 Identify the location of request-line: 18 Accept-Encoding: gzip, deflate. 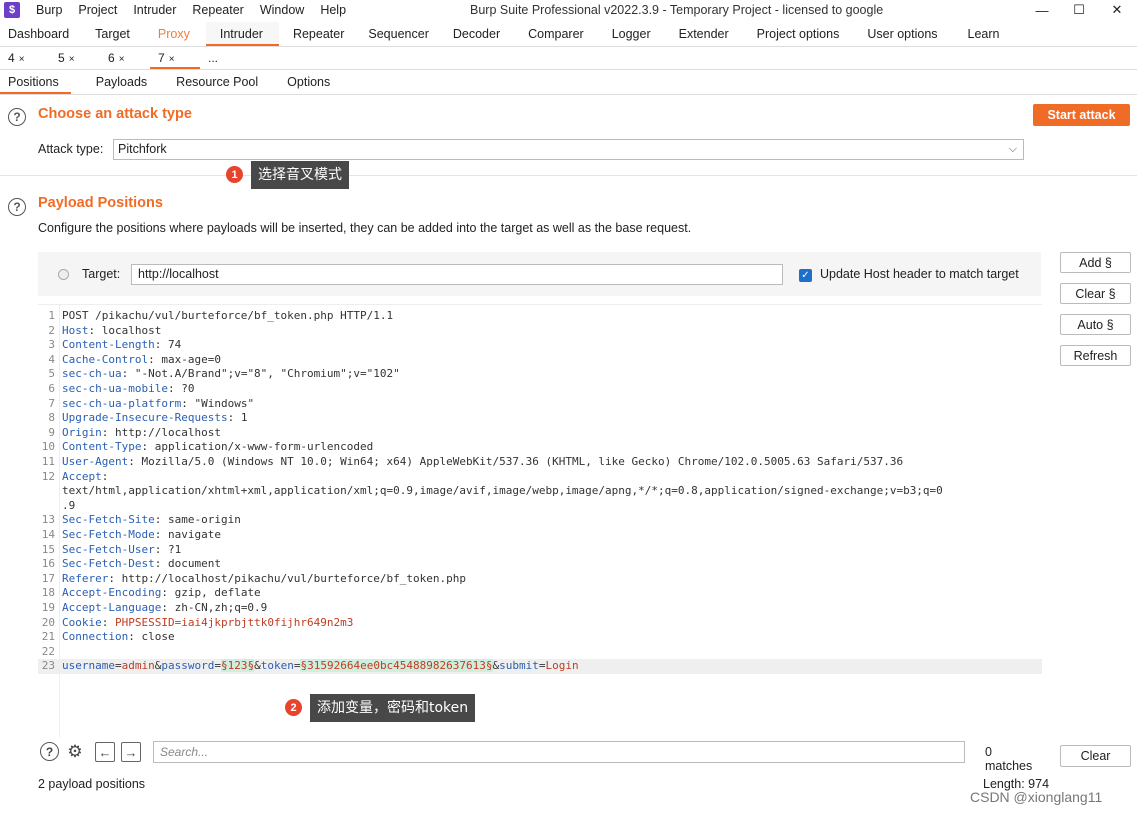
(540, 593).